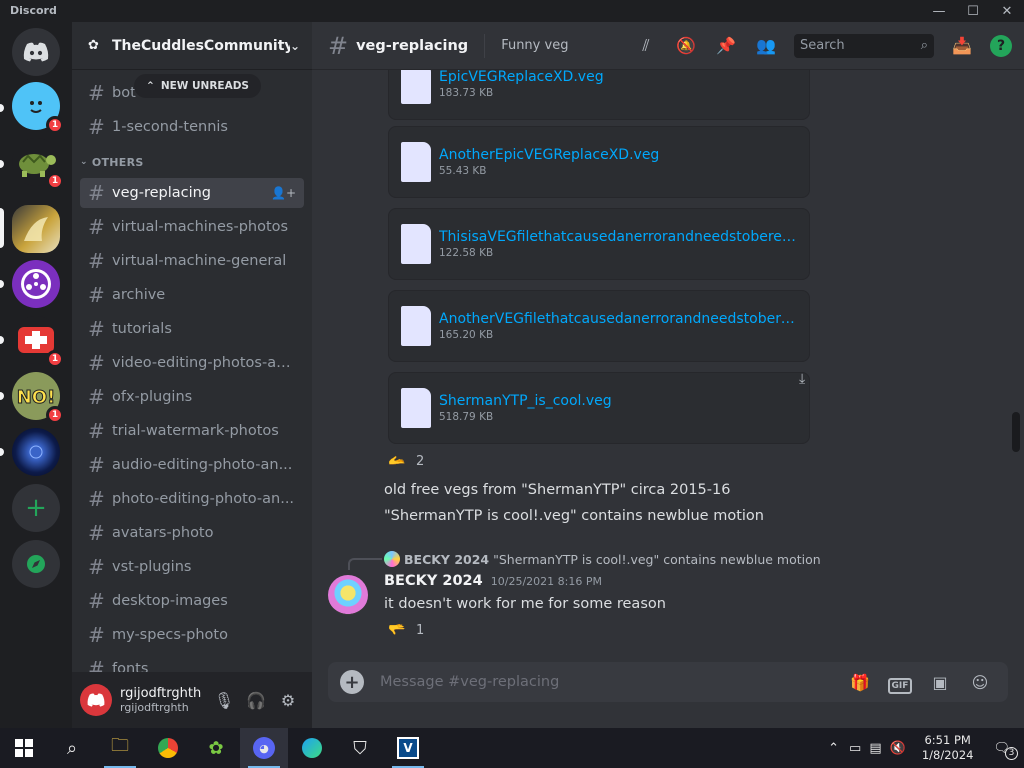 This screenshot has width=1024, height=768. What do you see at coordinates (485, 45) in the screenshot?
I see `header-divider` at bounding box center [485, 45].